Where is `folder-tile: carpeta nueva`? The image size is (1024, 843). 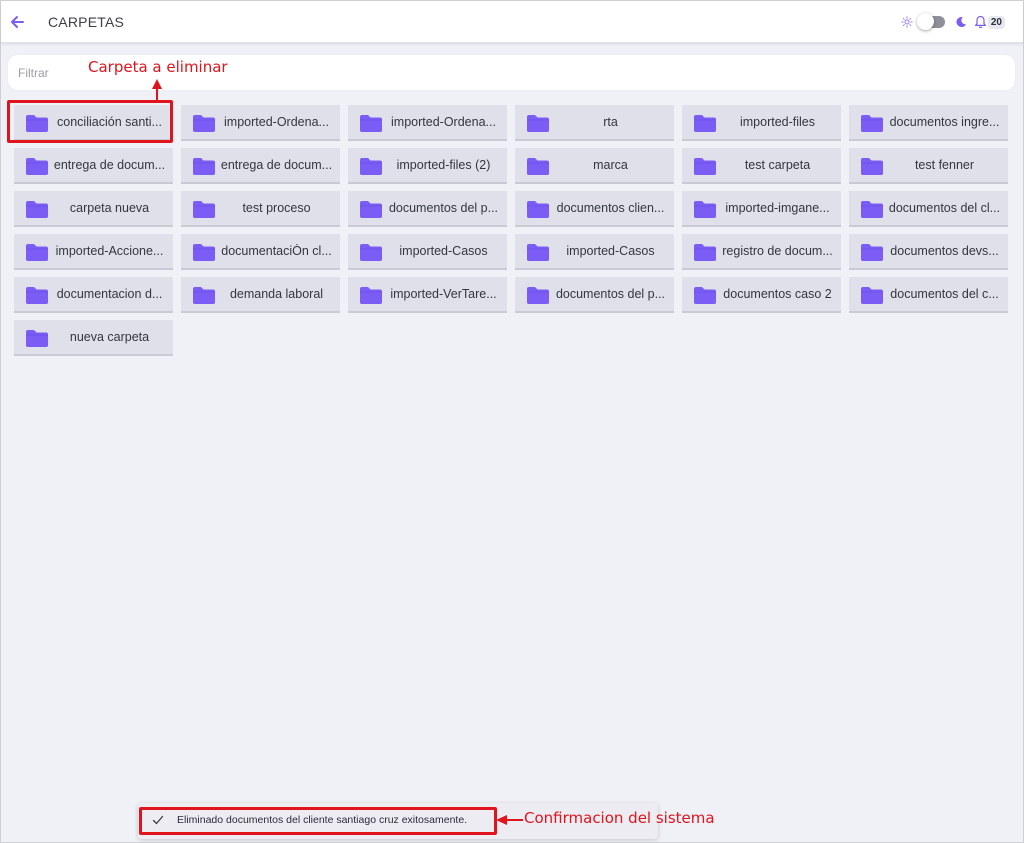 folder-tile: carpeta nueva is located at coordinates (93, 209).